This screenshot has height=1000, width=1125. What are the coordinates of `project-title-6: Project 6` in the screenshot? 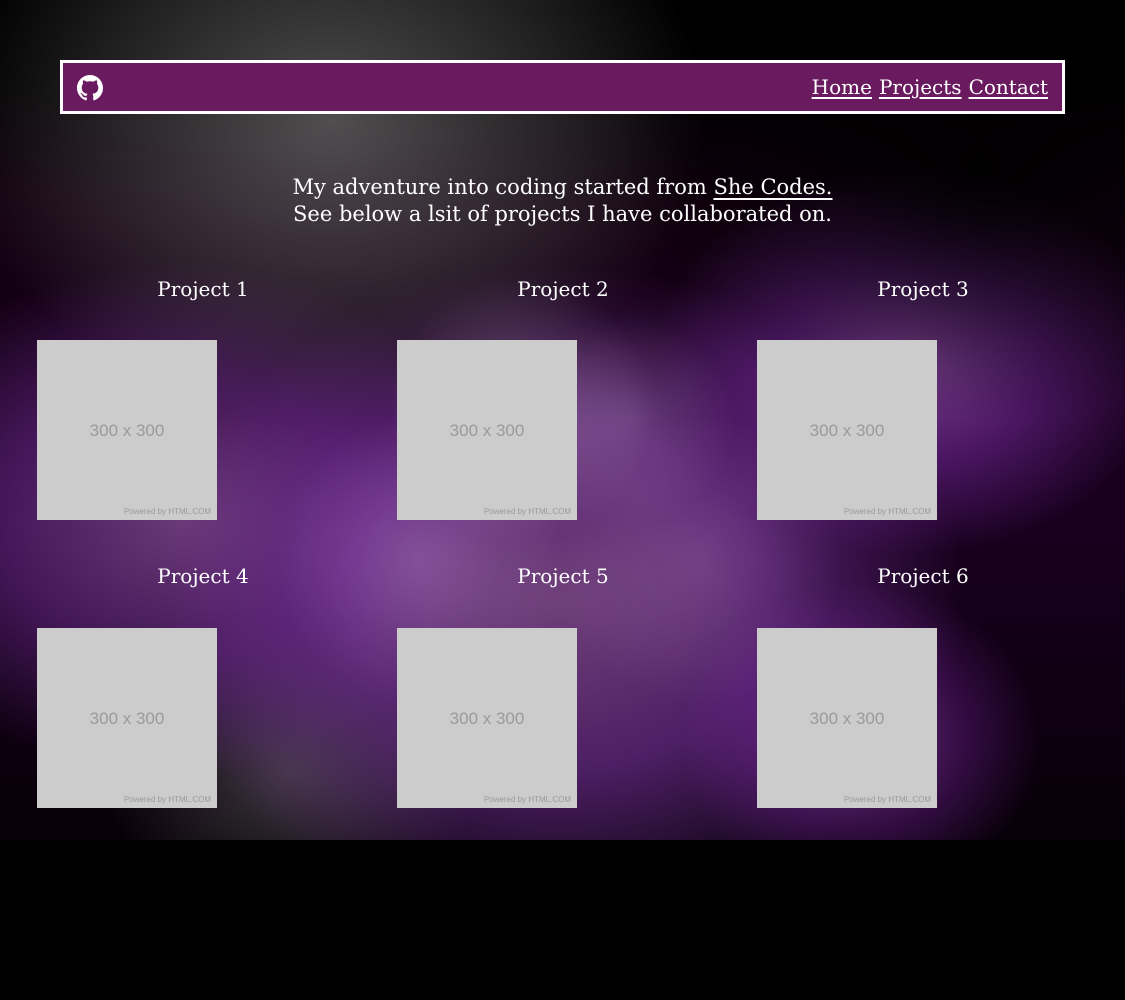 It's located at (923, 576).